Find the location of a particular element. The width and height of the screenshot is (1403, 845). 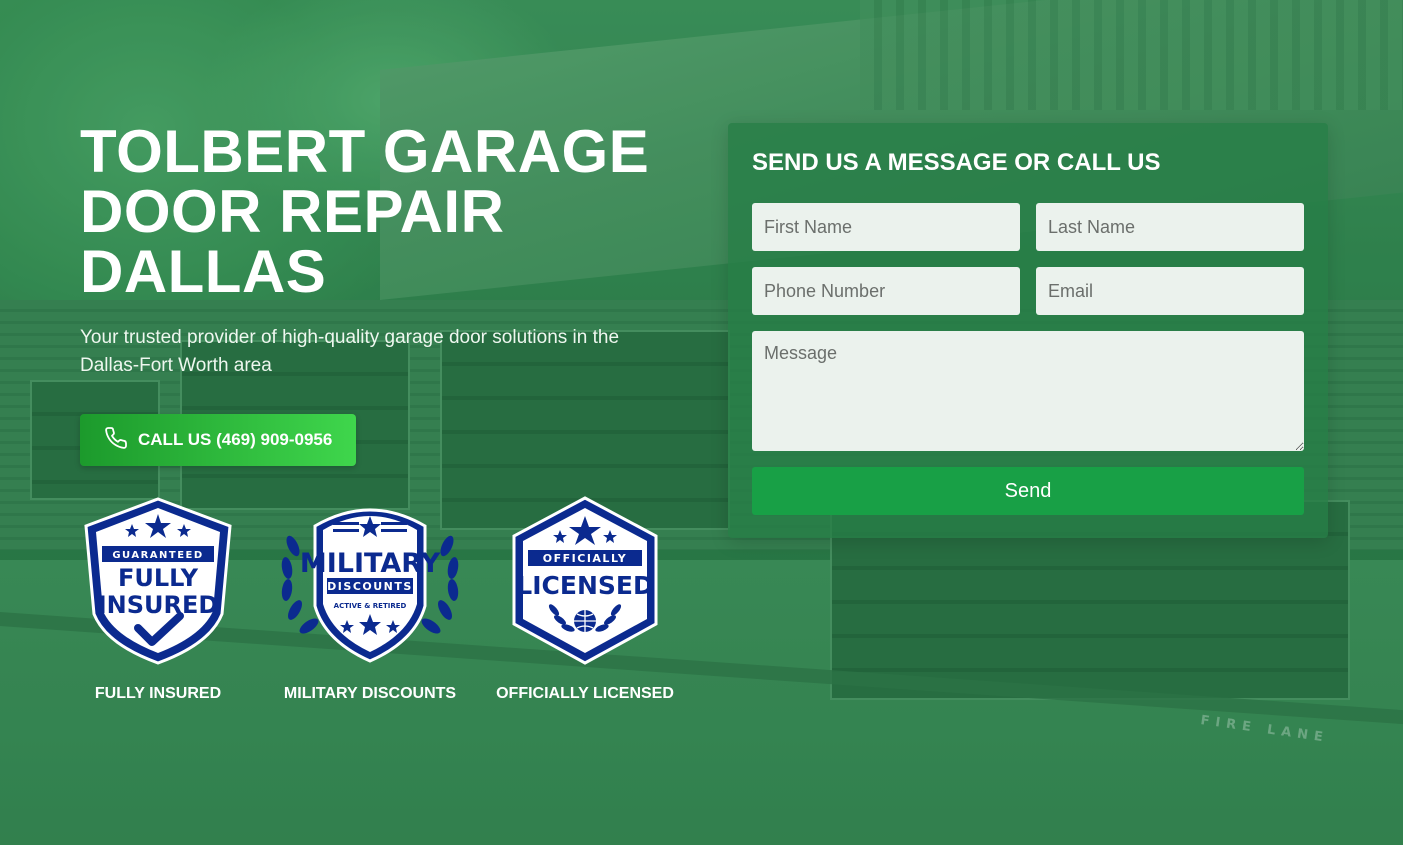

svg-text: DISCOUNTS is located at coordinates (370, 586).